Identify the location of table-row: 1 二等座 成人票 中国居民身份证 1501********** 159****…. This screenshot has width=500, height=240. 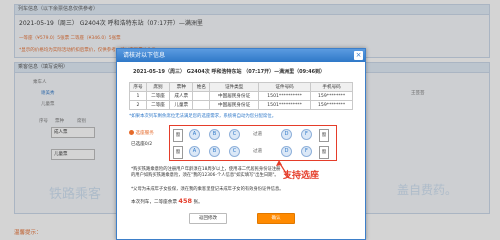
(241, 96).